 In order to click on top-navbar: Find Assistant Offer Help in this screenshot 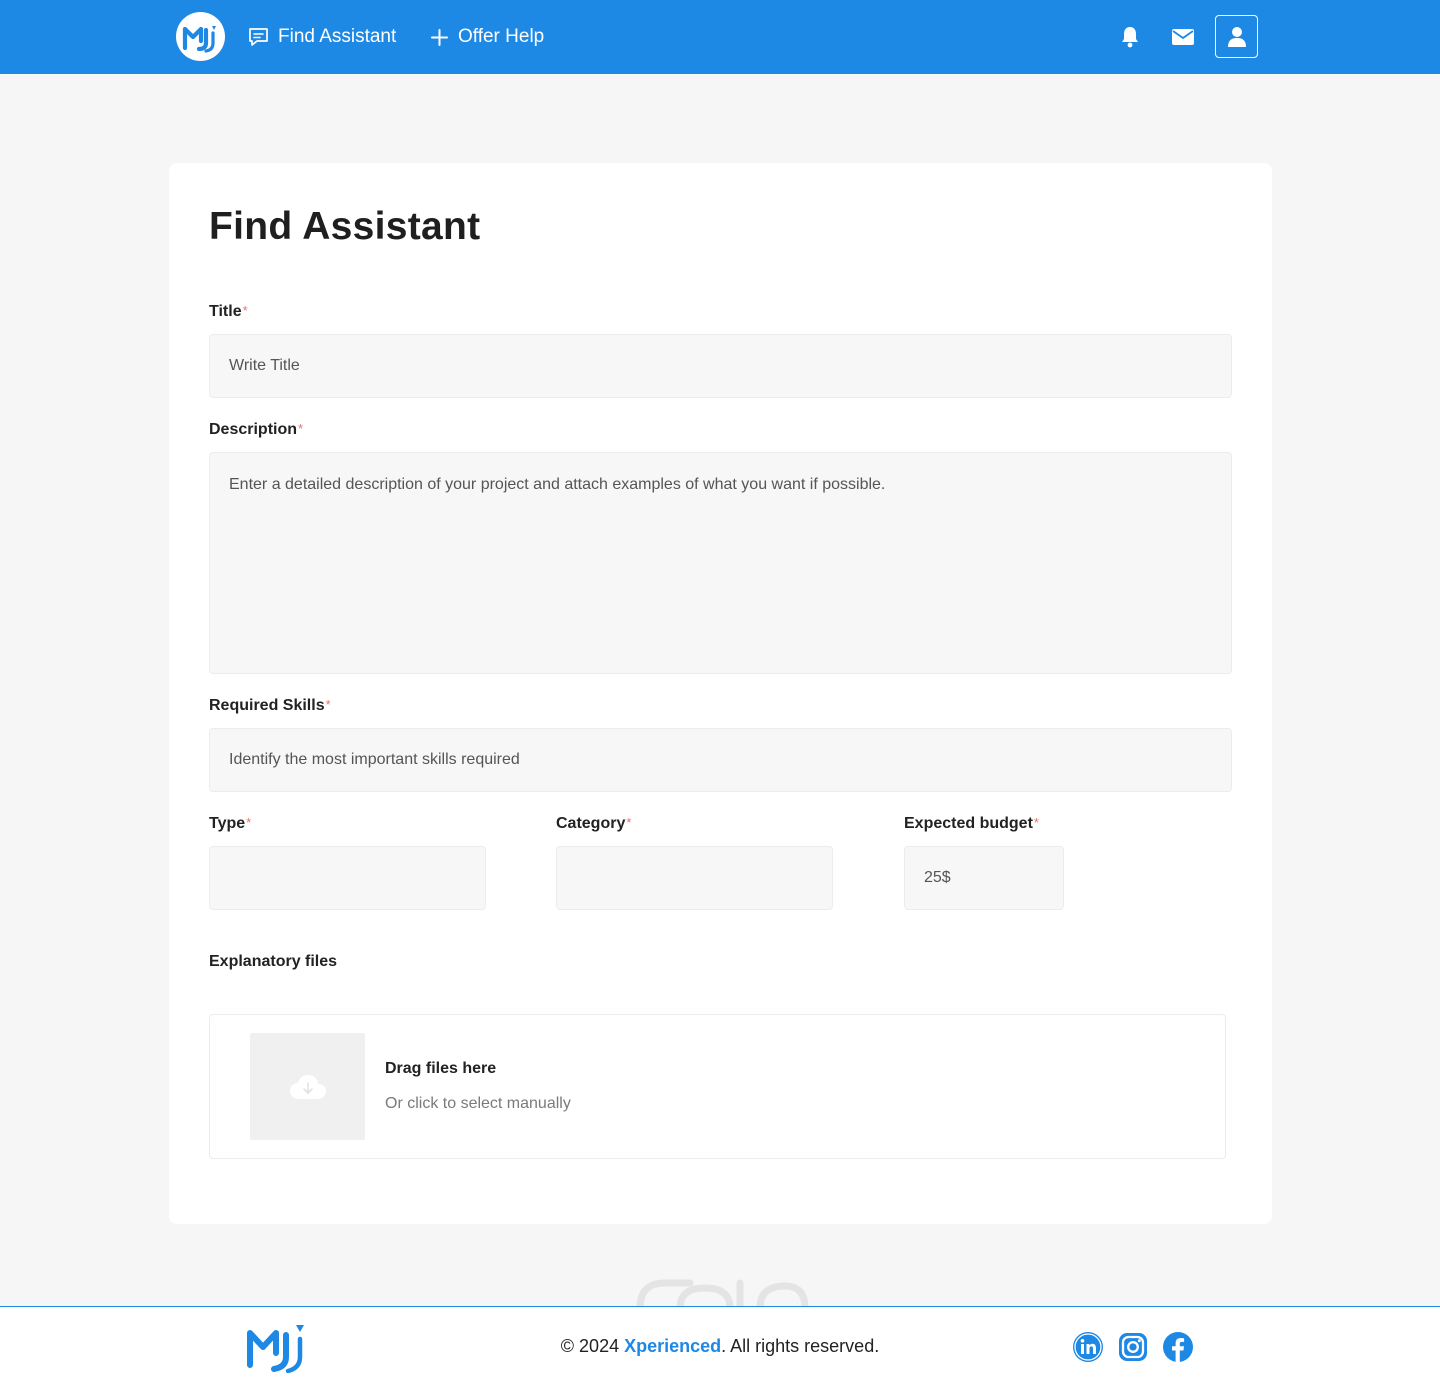, I will do `click(720, 37)`.